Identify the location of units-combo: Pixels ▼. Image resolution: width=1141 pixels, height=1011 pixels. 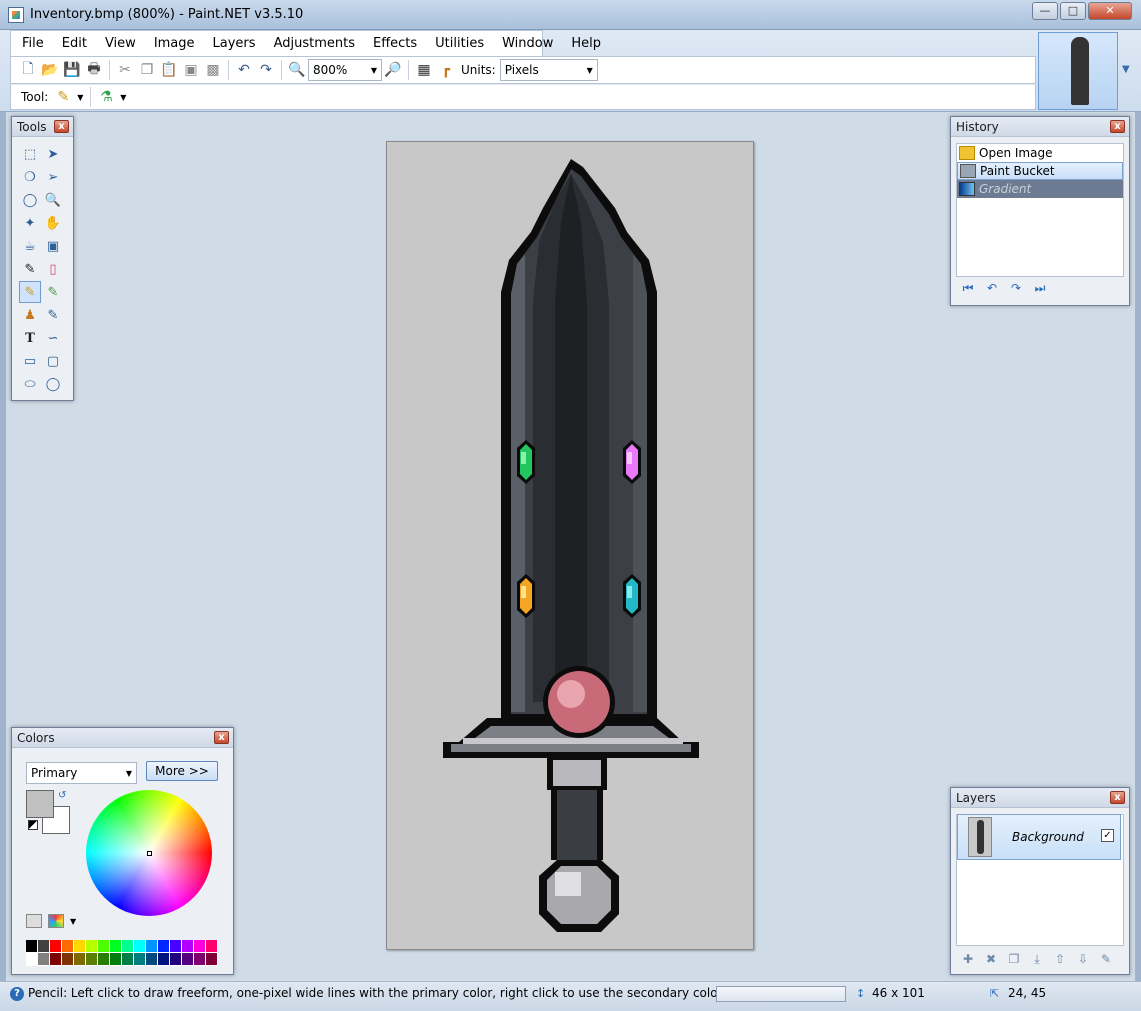
(548, 70).